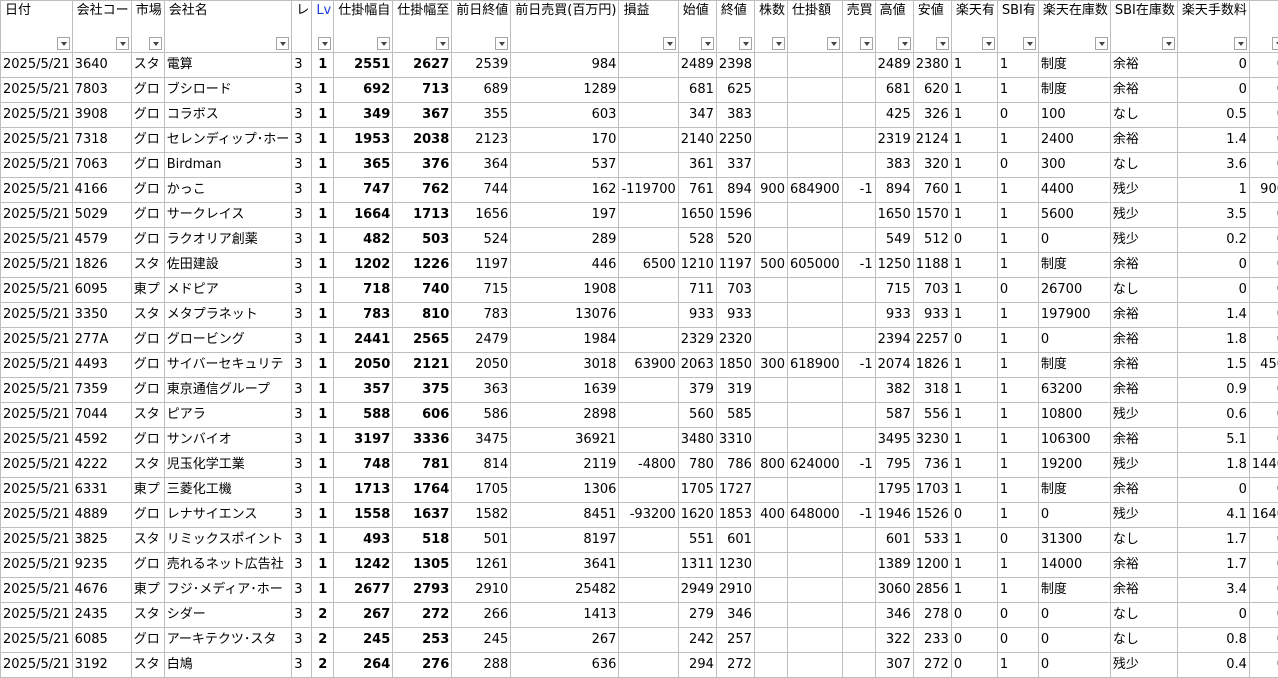 The height and width of the screenshot is (678, 1278). Describe the element at coordinates (770, 365) in the screenshot. I see `cell-shares: 300` at that location.